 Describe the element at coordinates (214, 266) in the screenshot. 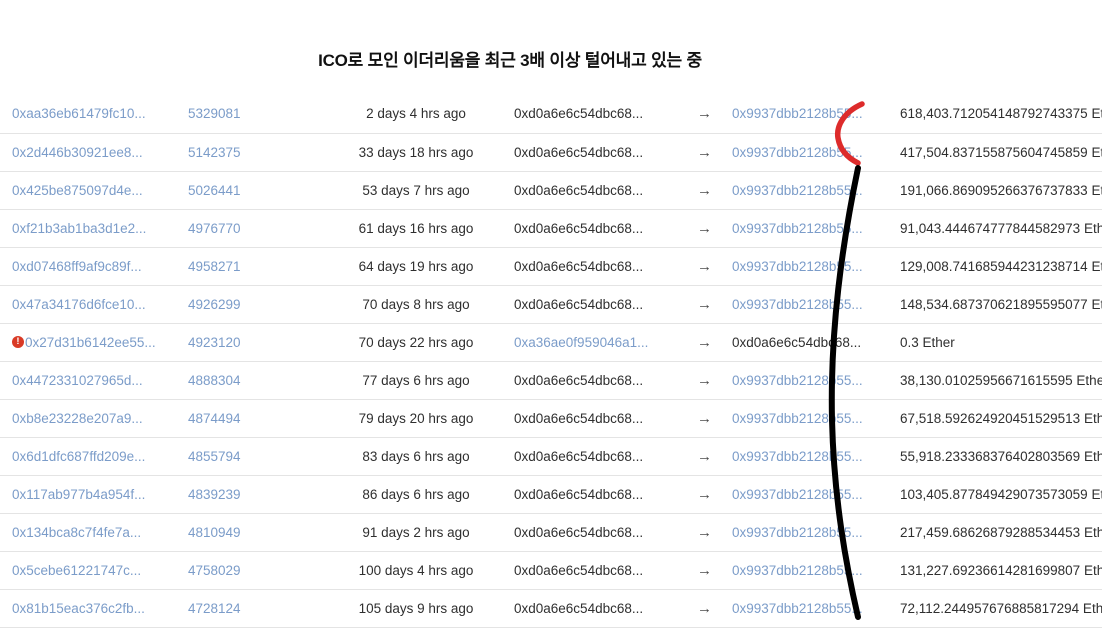

I see `block-number-link: 4958271` at that location.